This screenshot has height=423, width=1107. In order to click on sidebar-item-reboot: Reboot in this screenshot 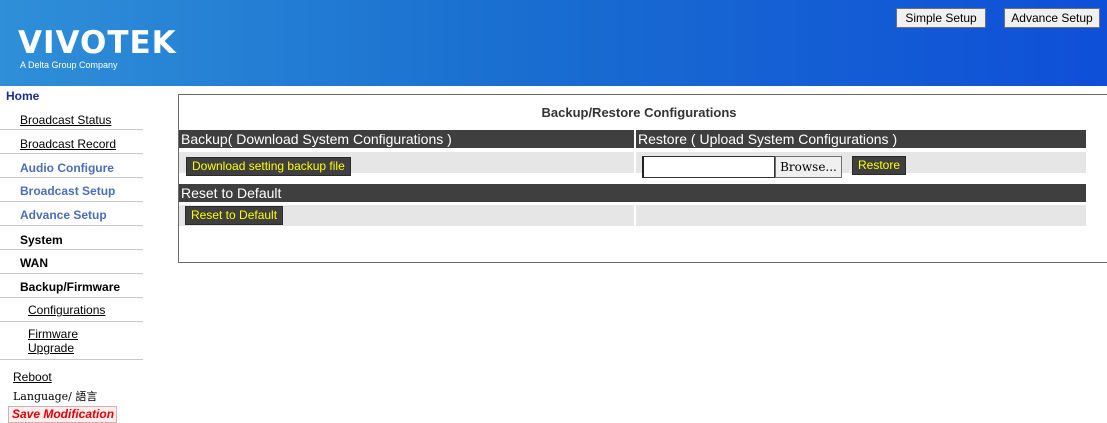, I will do `click(32, 377)`.